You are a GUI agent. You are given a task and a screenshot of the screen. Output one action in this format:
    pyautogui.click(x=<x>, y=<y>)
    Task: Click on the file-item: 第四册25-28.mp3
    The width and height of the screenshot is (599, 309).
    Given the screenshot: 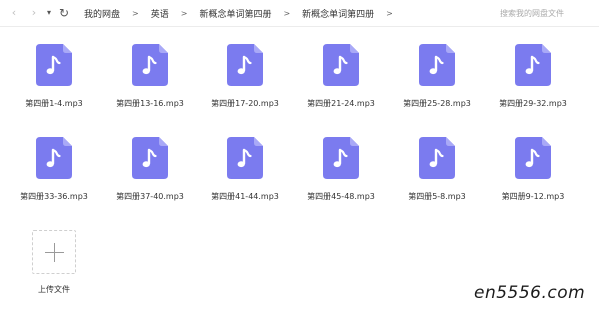 What is the action you would take?
    pyautogui.click(x=437, y=76)
    